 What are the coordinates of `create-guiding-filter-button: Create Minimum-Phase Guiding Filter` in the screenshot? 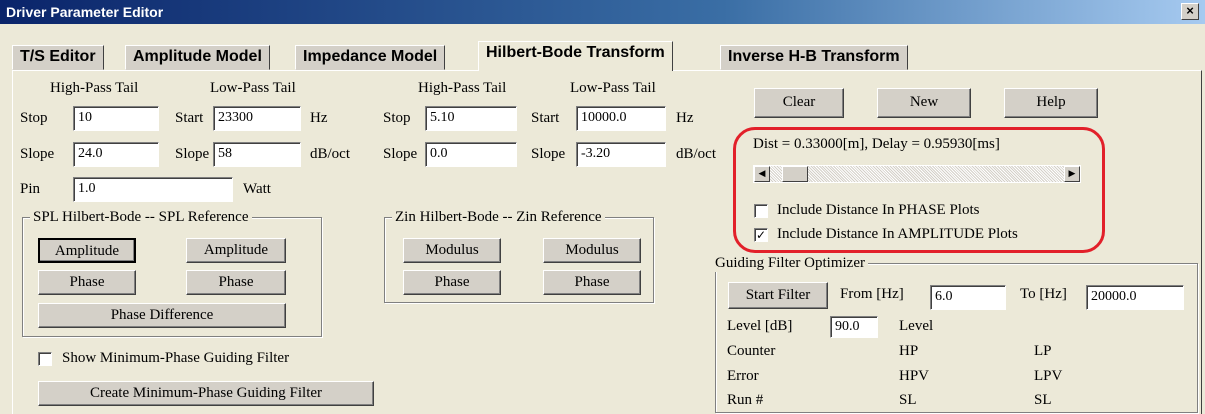 It's located at (206, 393).